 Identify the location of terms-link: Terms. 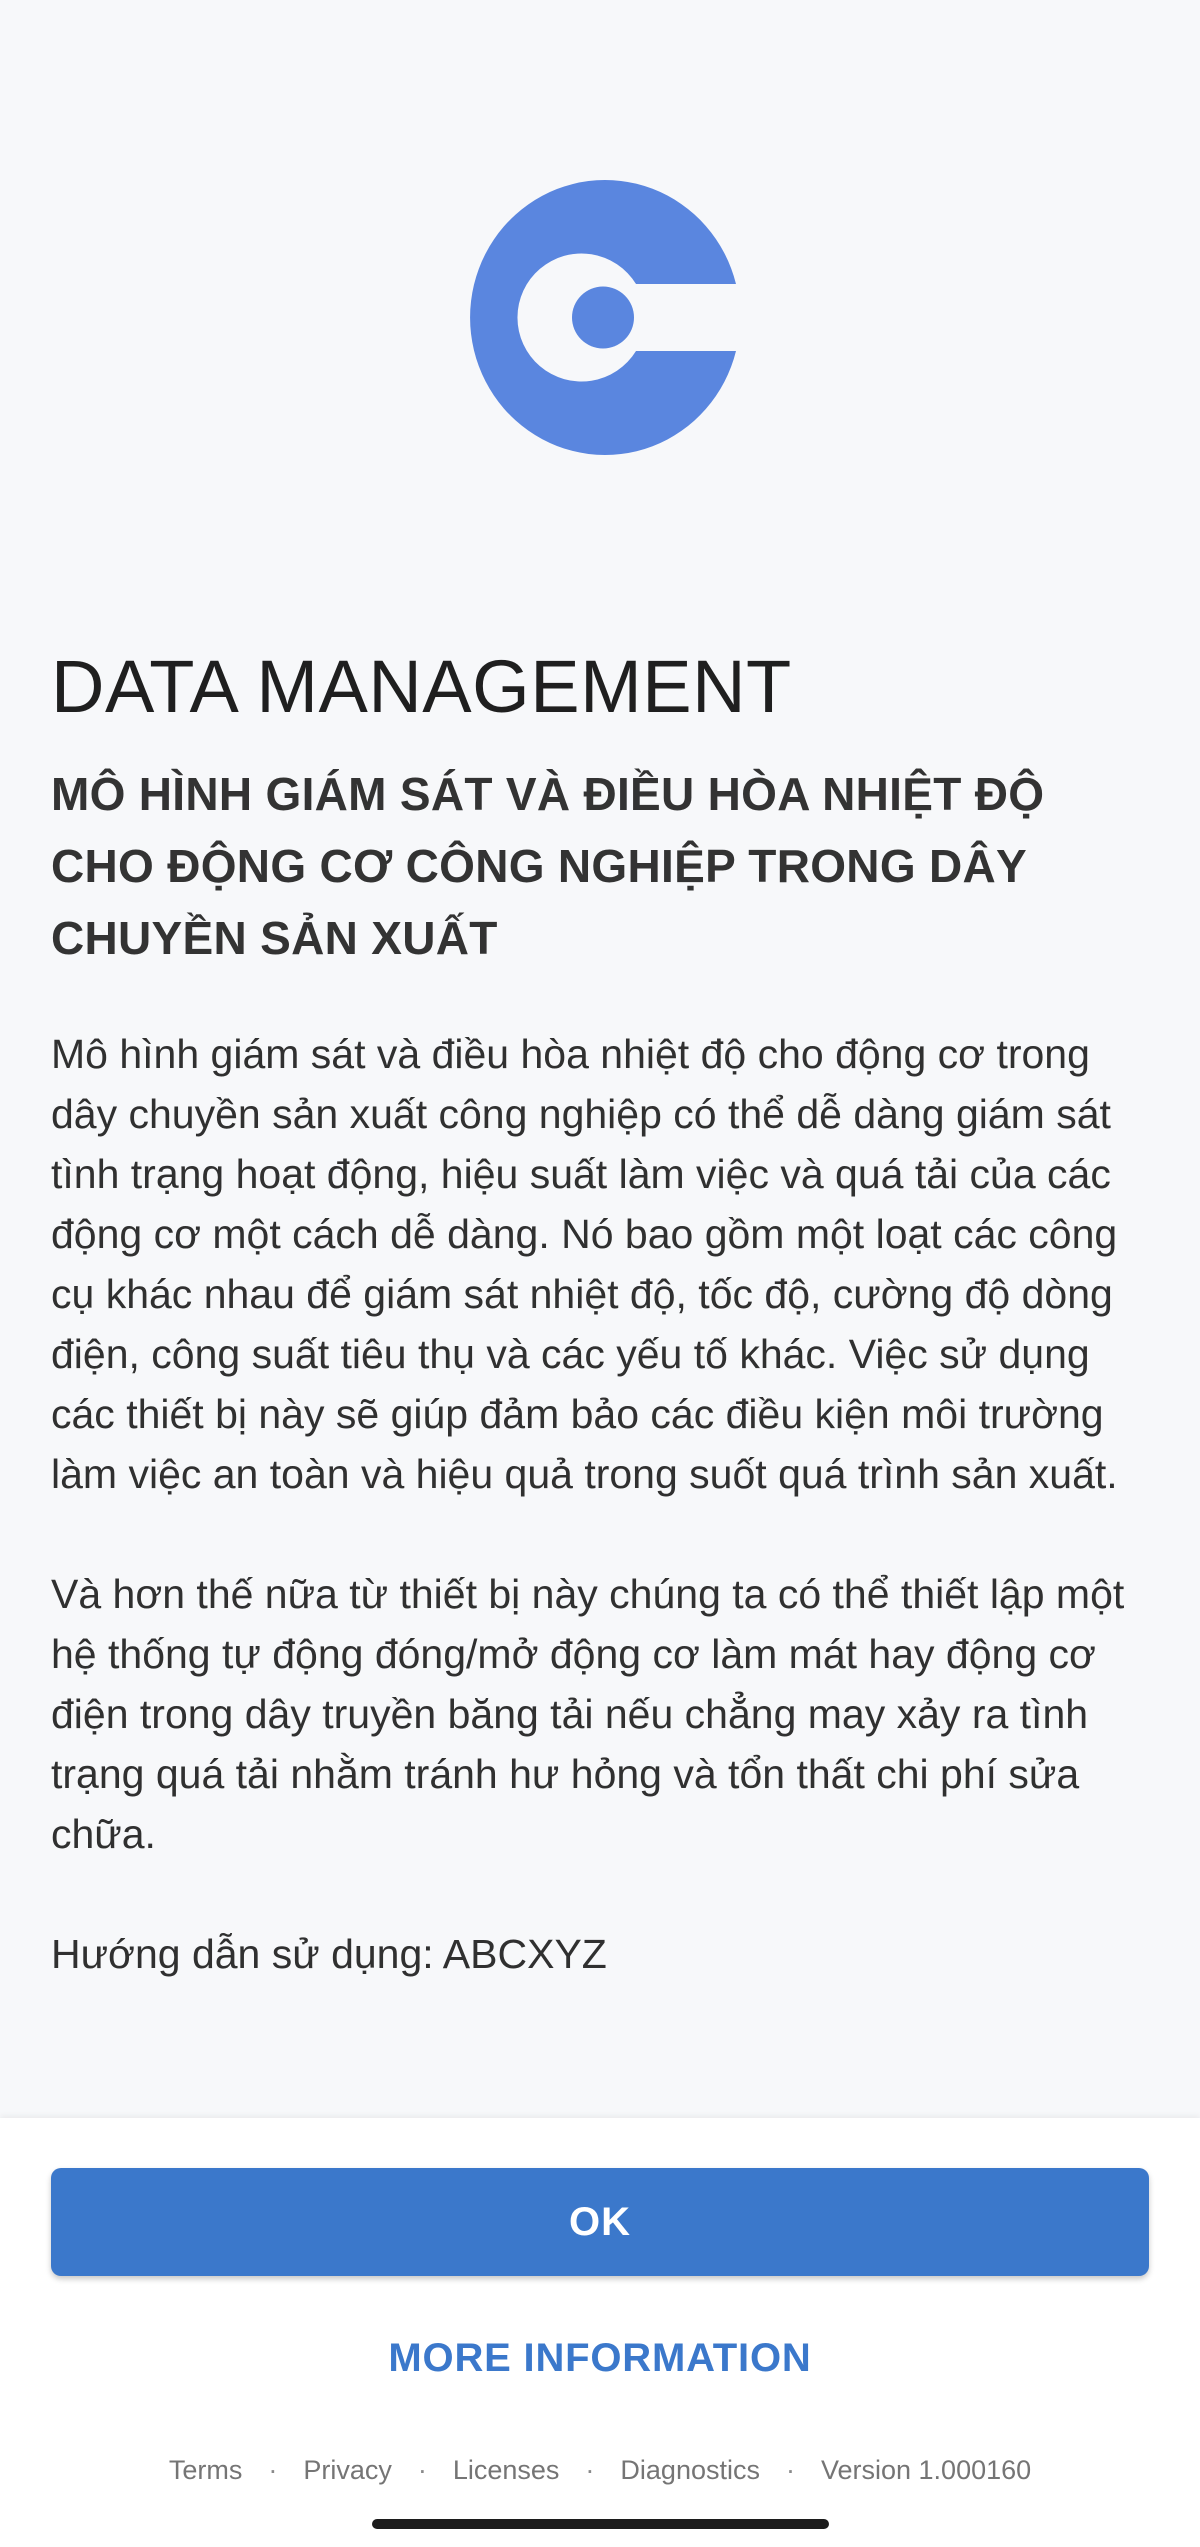
(206, 2470).